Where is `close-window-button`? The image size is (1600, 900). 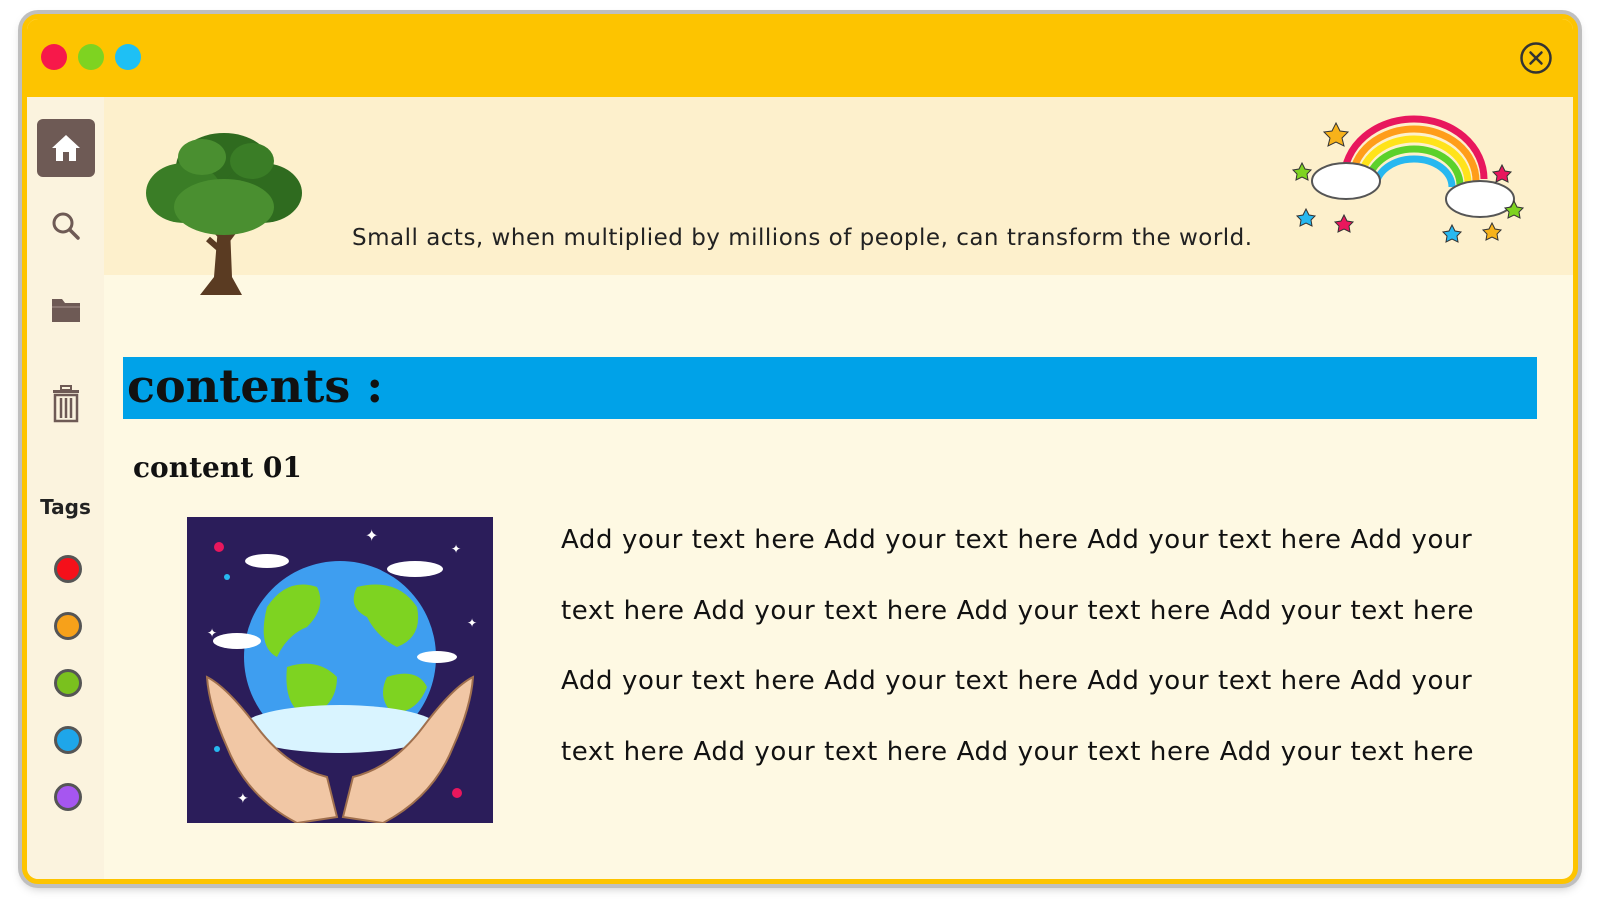 close-window-button is located at coordinates (54, 57).